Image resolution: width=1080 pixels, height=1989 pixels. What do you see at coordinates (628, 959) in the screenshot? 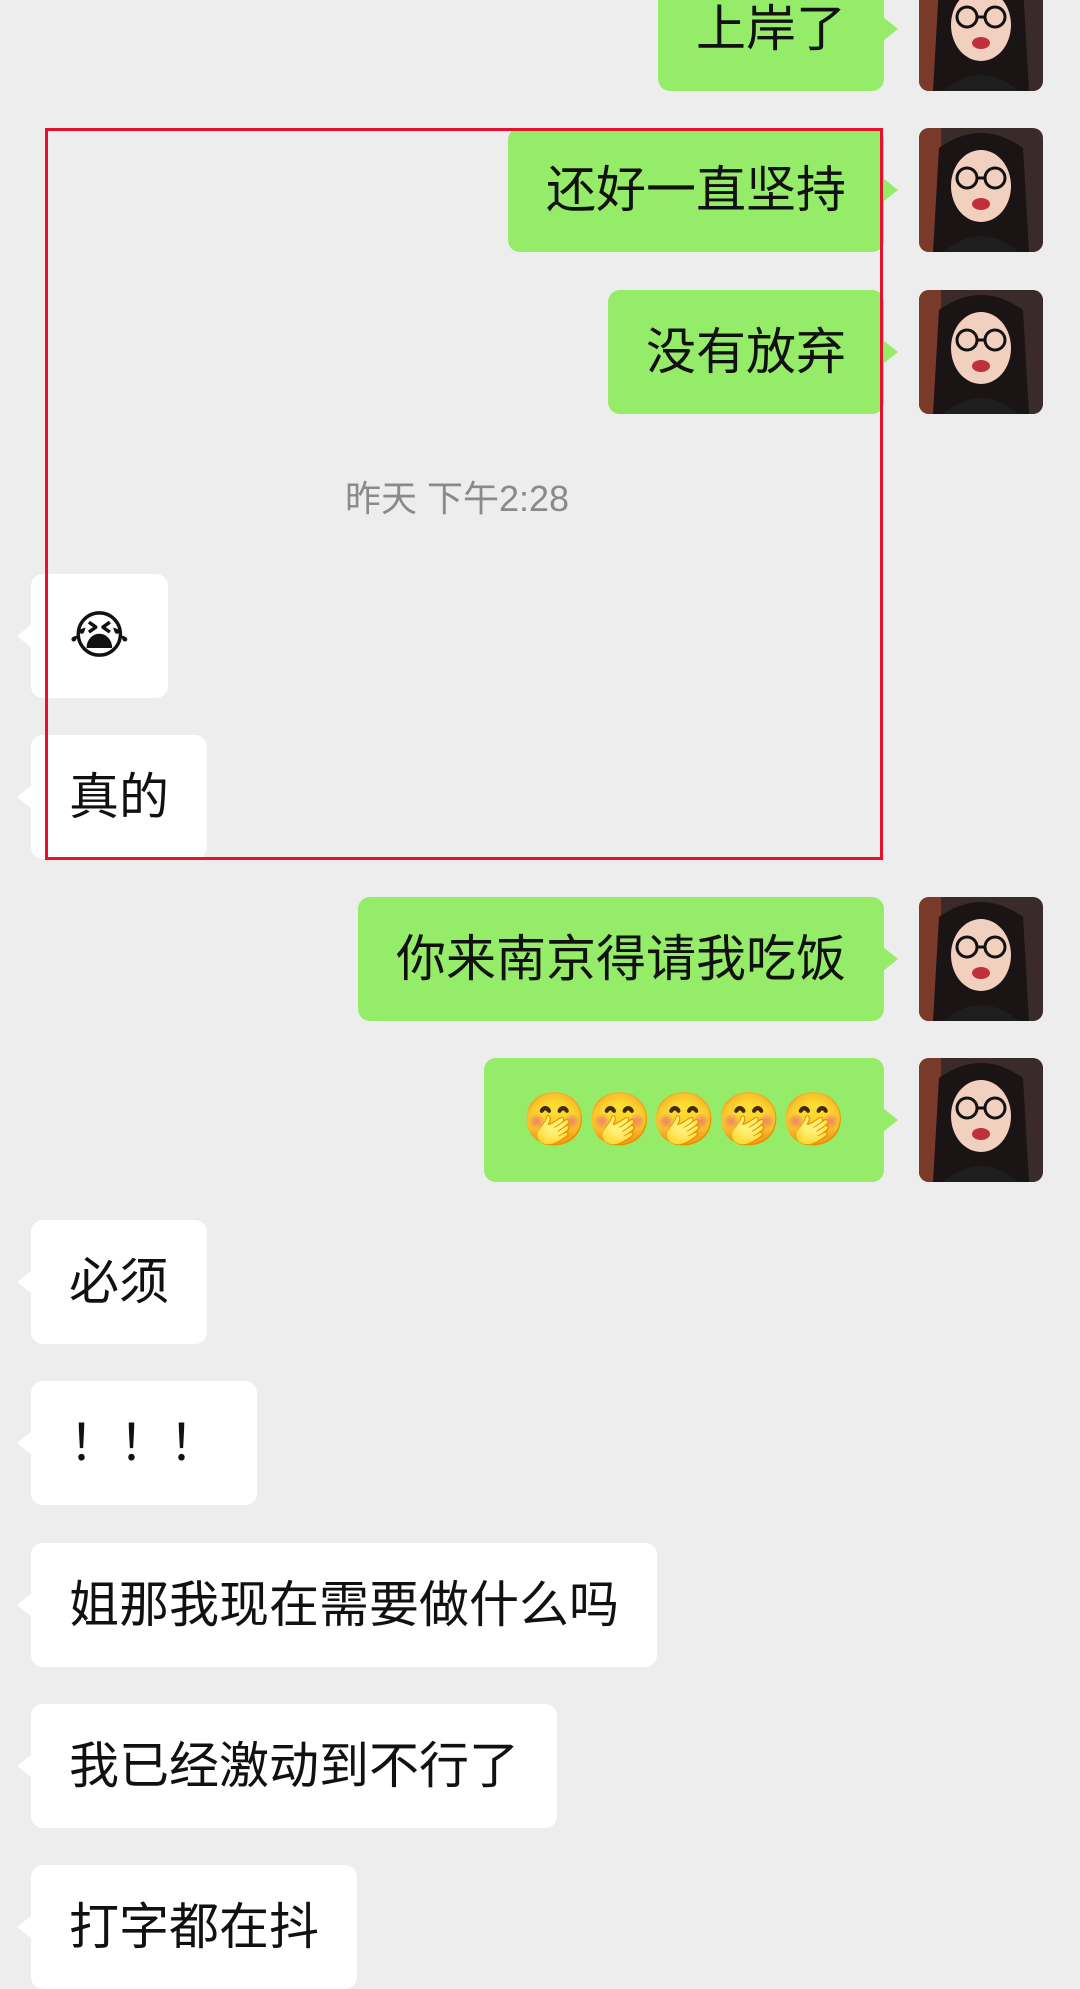
I see `message-bubble-outgoing: 你来南京得请我吃饭` at bounding box center [628, 959].